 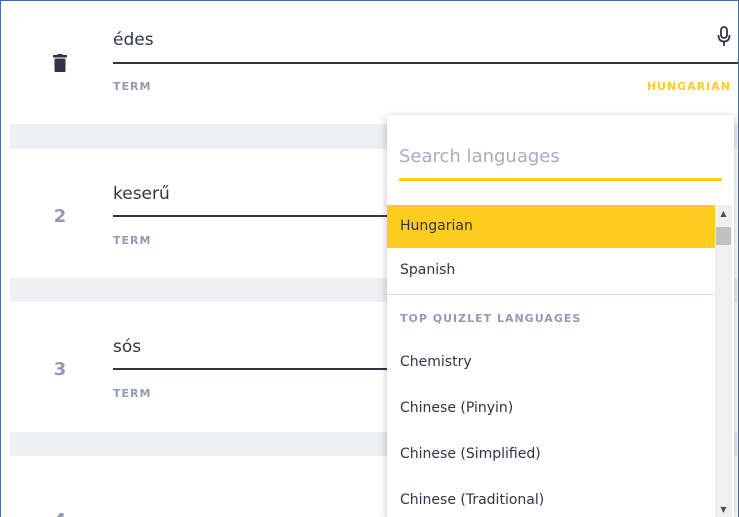 What do you see at coordinates (551, 270) in the screenshot?
I see `language-option-spanish: Spanish` at bounding box center [551, 270].